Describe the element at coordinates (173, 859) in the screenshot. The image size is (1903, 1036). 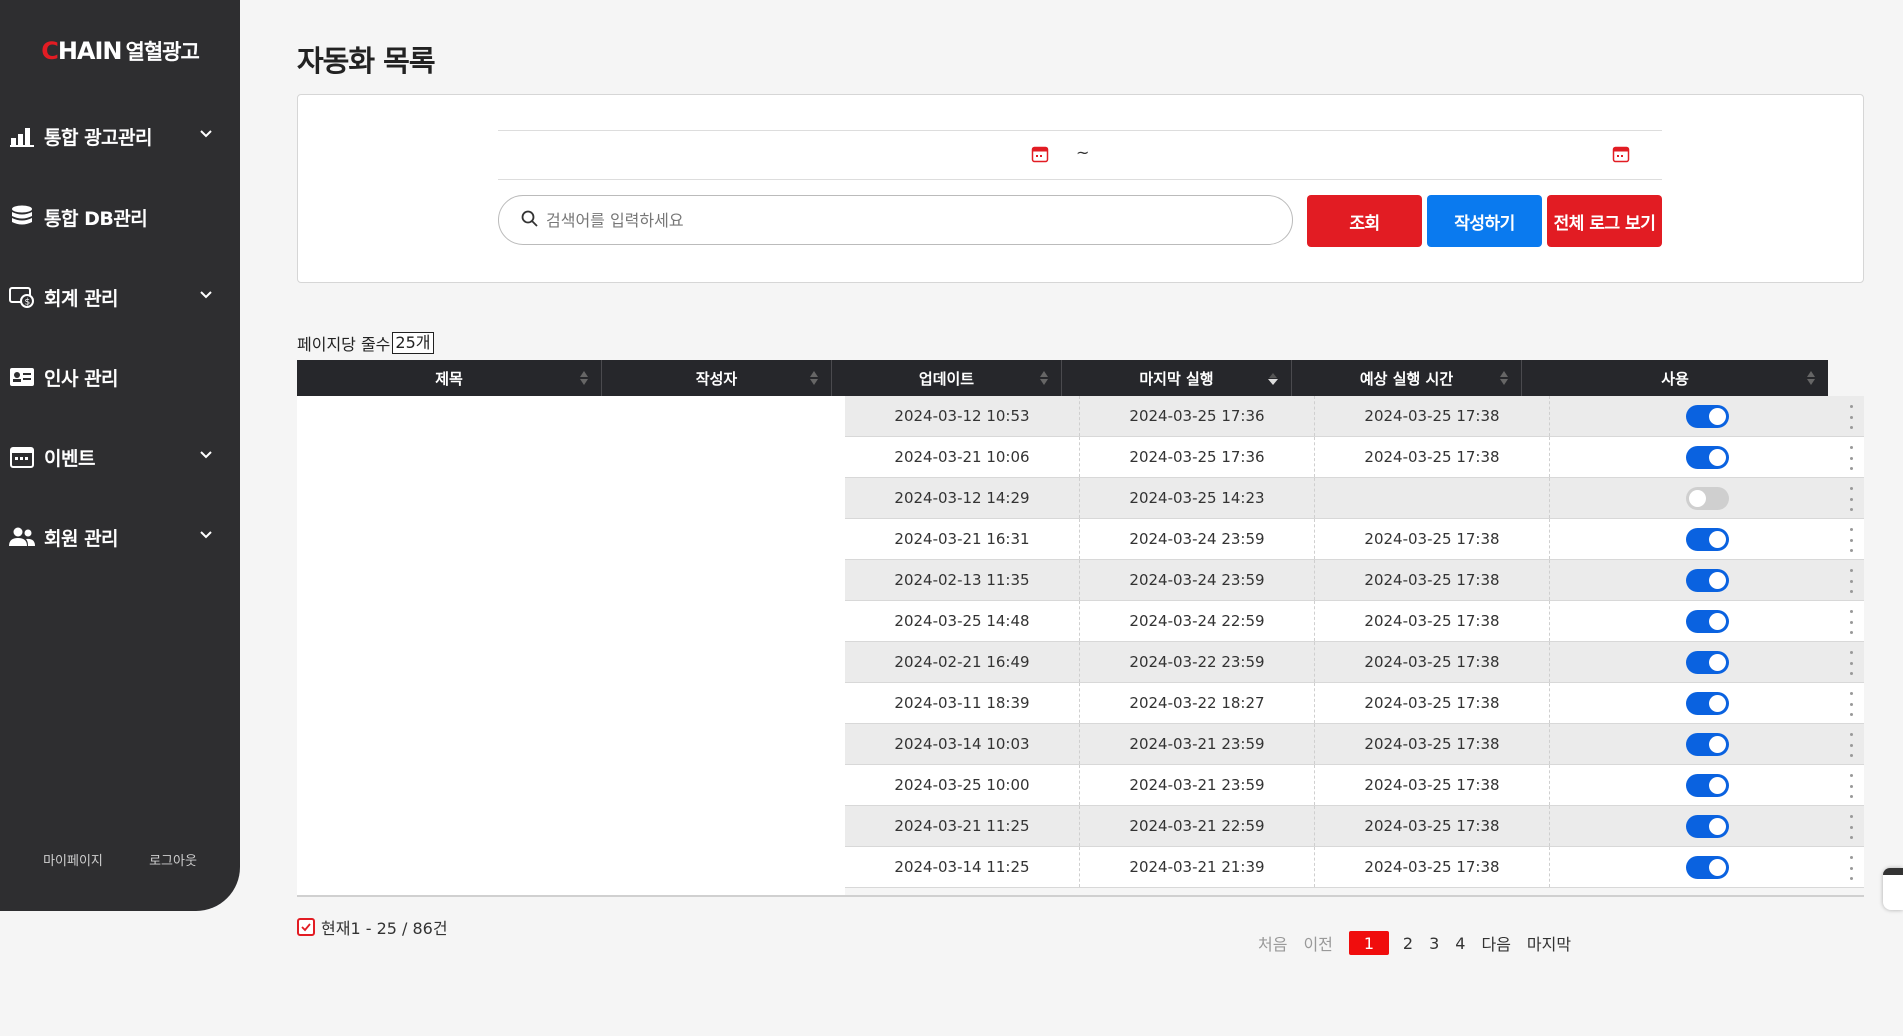
I see `logout-link: 로그아웃` at that location.